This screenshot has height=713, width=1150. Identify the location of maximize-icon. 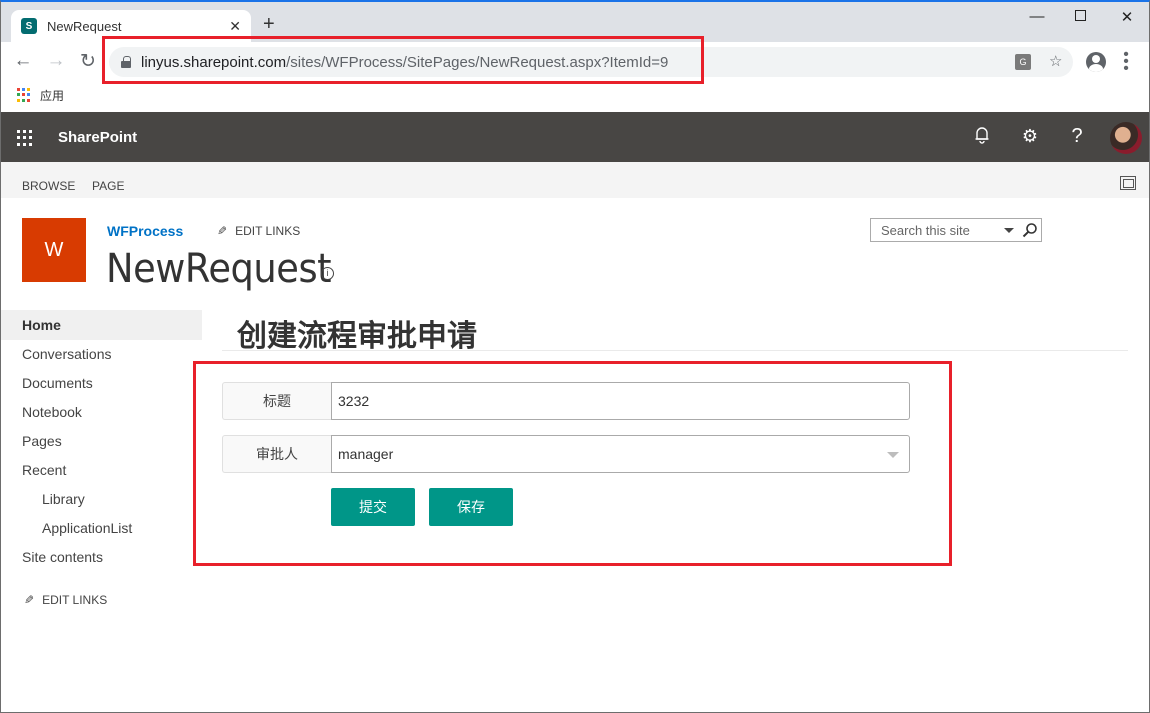
(1080, 15).